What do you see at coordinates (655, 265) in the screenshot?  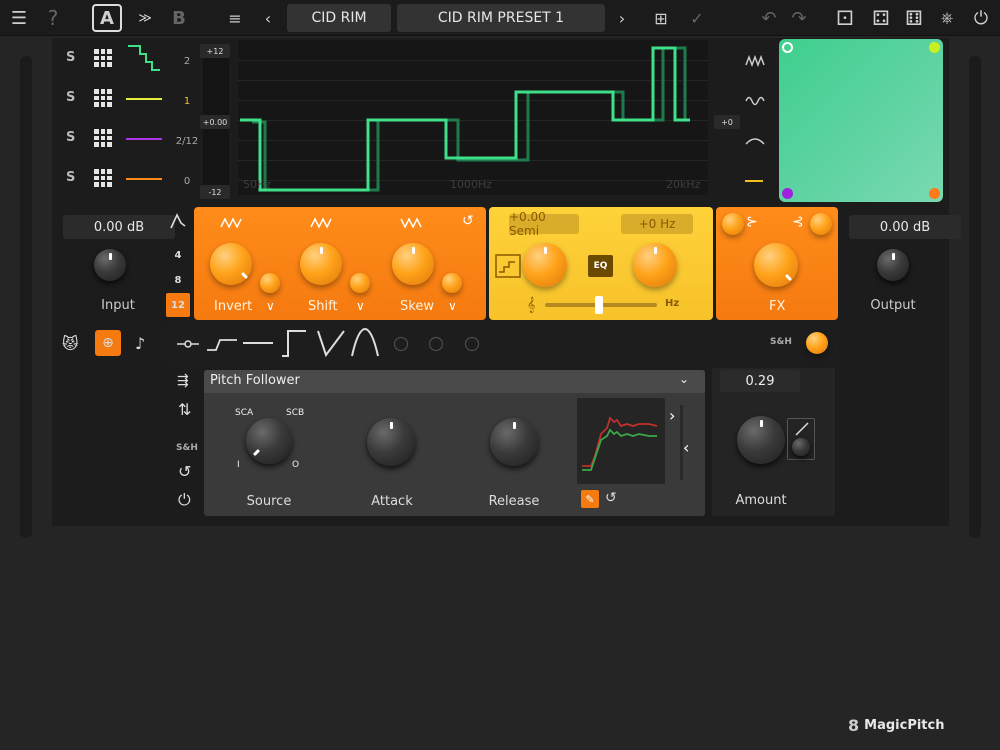 I see `hz-knob` at bounding box center [655, 265].